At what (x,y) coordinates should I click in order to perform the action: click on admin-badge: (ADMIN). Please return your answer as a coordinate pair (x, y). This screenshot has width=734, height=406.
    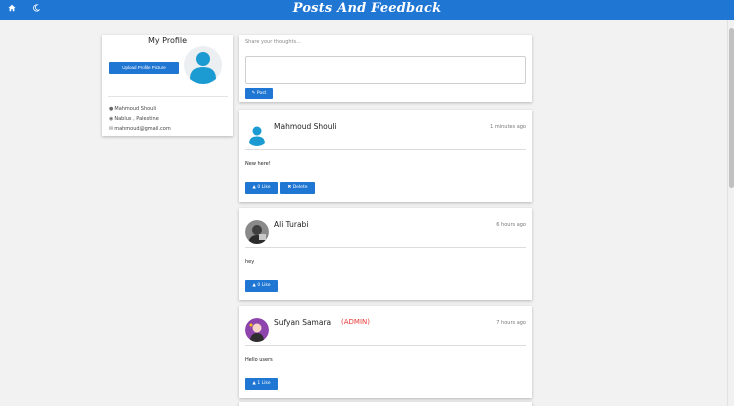
    Looking at the image, I should click on (355, 322).